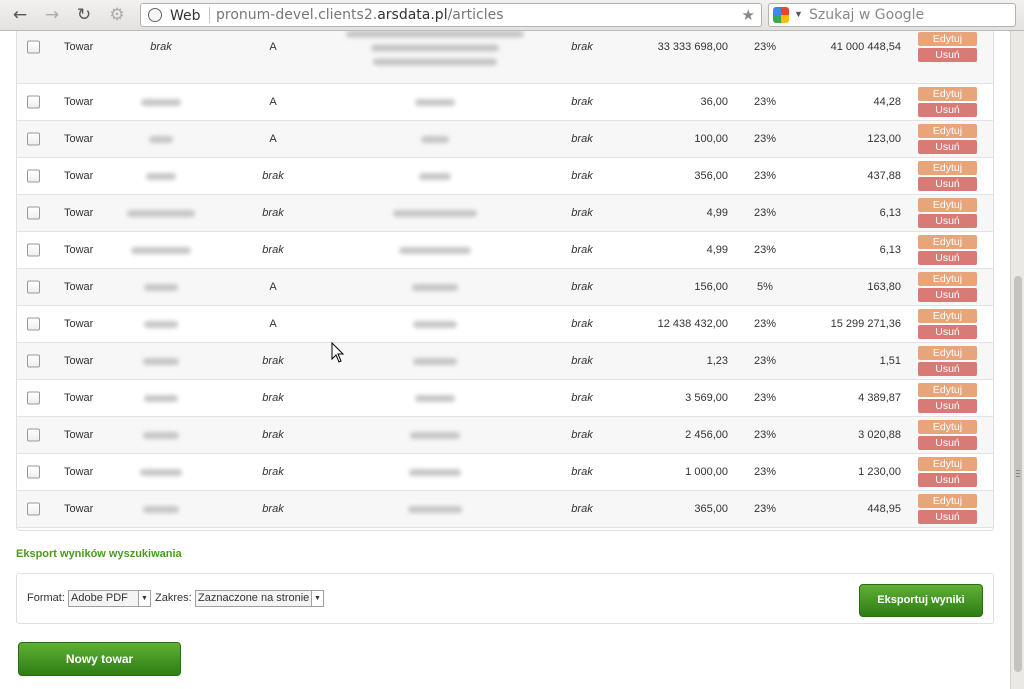  I want to click on search-bar: ▼ Szukaj w Google, so click(892, 15).